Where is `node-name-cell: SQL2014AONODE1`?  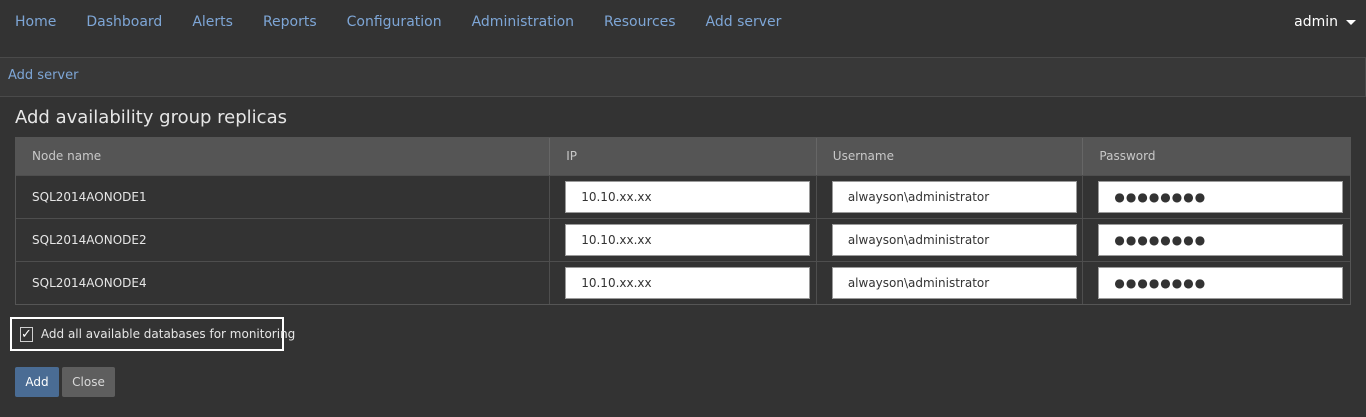
node-name-cell: SQL2014AONODE1 is located at coordinates (283, 197).